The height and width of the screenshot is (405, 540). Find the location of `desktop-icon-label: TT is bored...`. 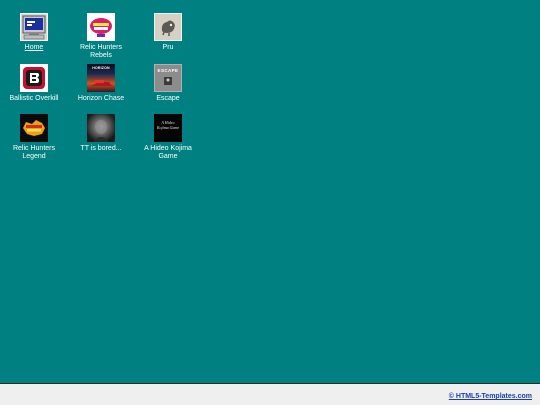

desktop-icon-label: TT is bored... is located at coordinates (101, 148).